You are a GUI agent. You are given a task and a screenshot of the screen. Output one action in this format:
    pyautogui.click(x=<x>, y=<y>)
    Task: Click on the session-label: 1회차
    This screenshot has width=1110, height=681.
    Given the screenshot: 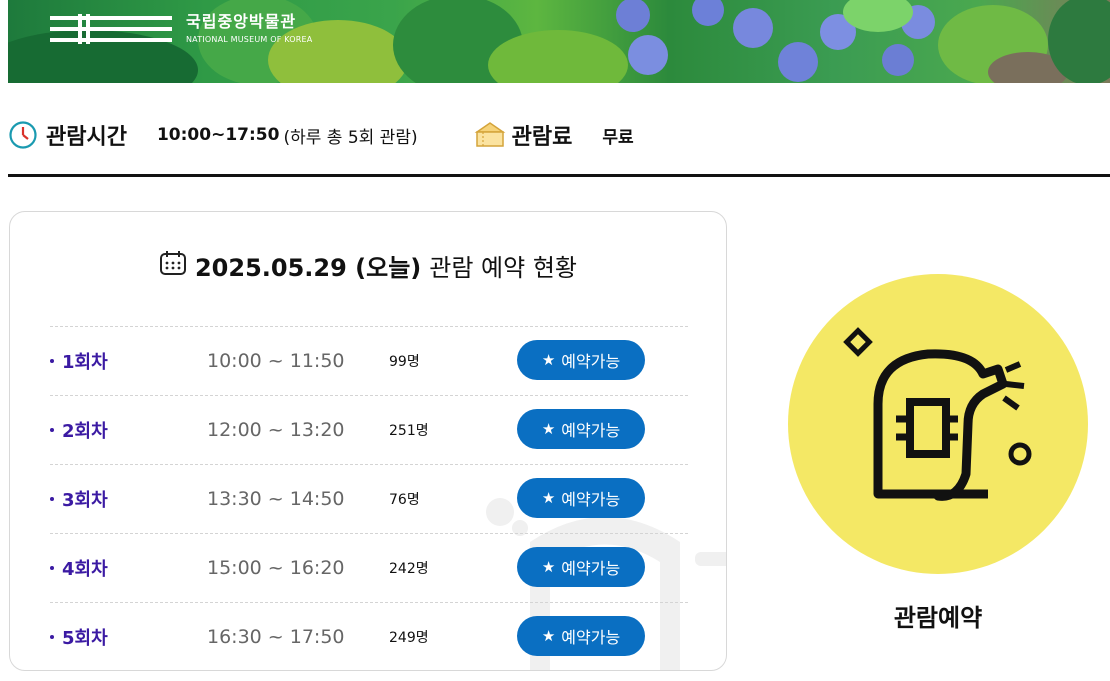 What is the action you would take?
    pyautogui.click(x=79, y=361)
    